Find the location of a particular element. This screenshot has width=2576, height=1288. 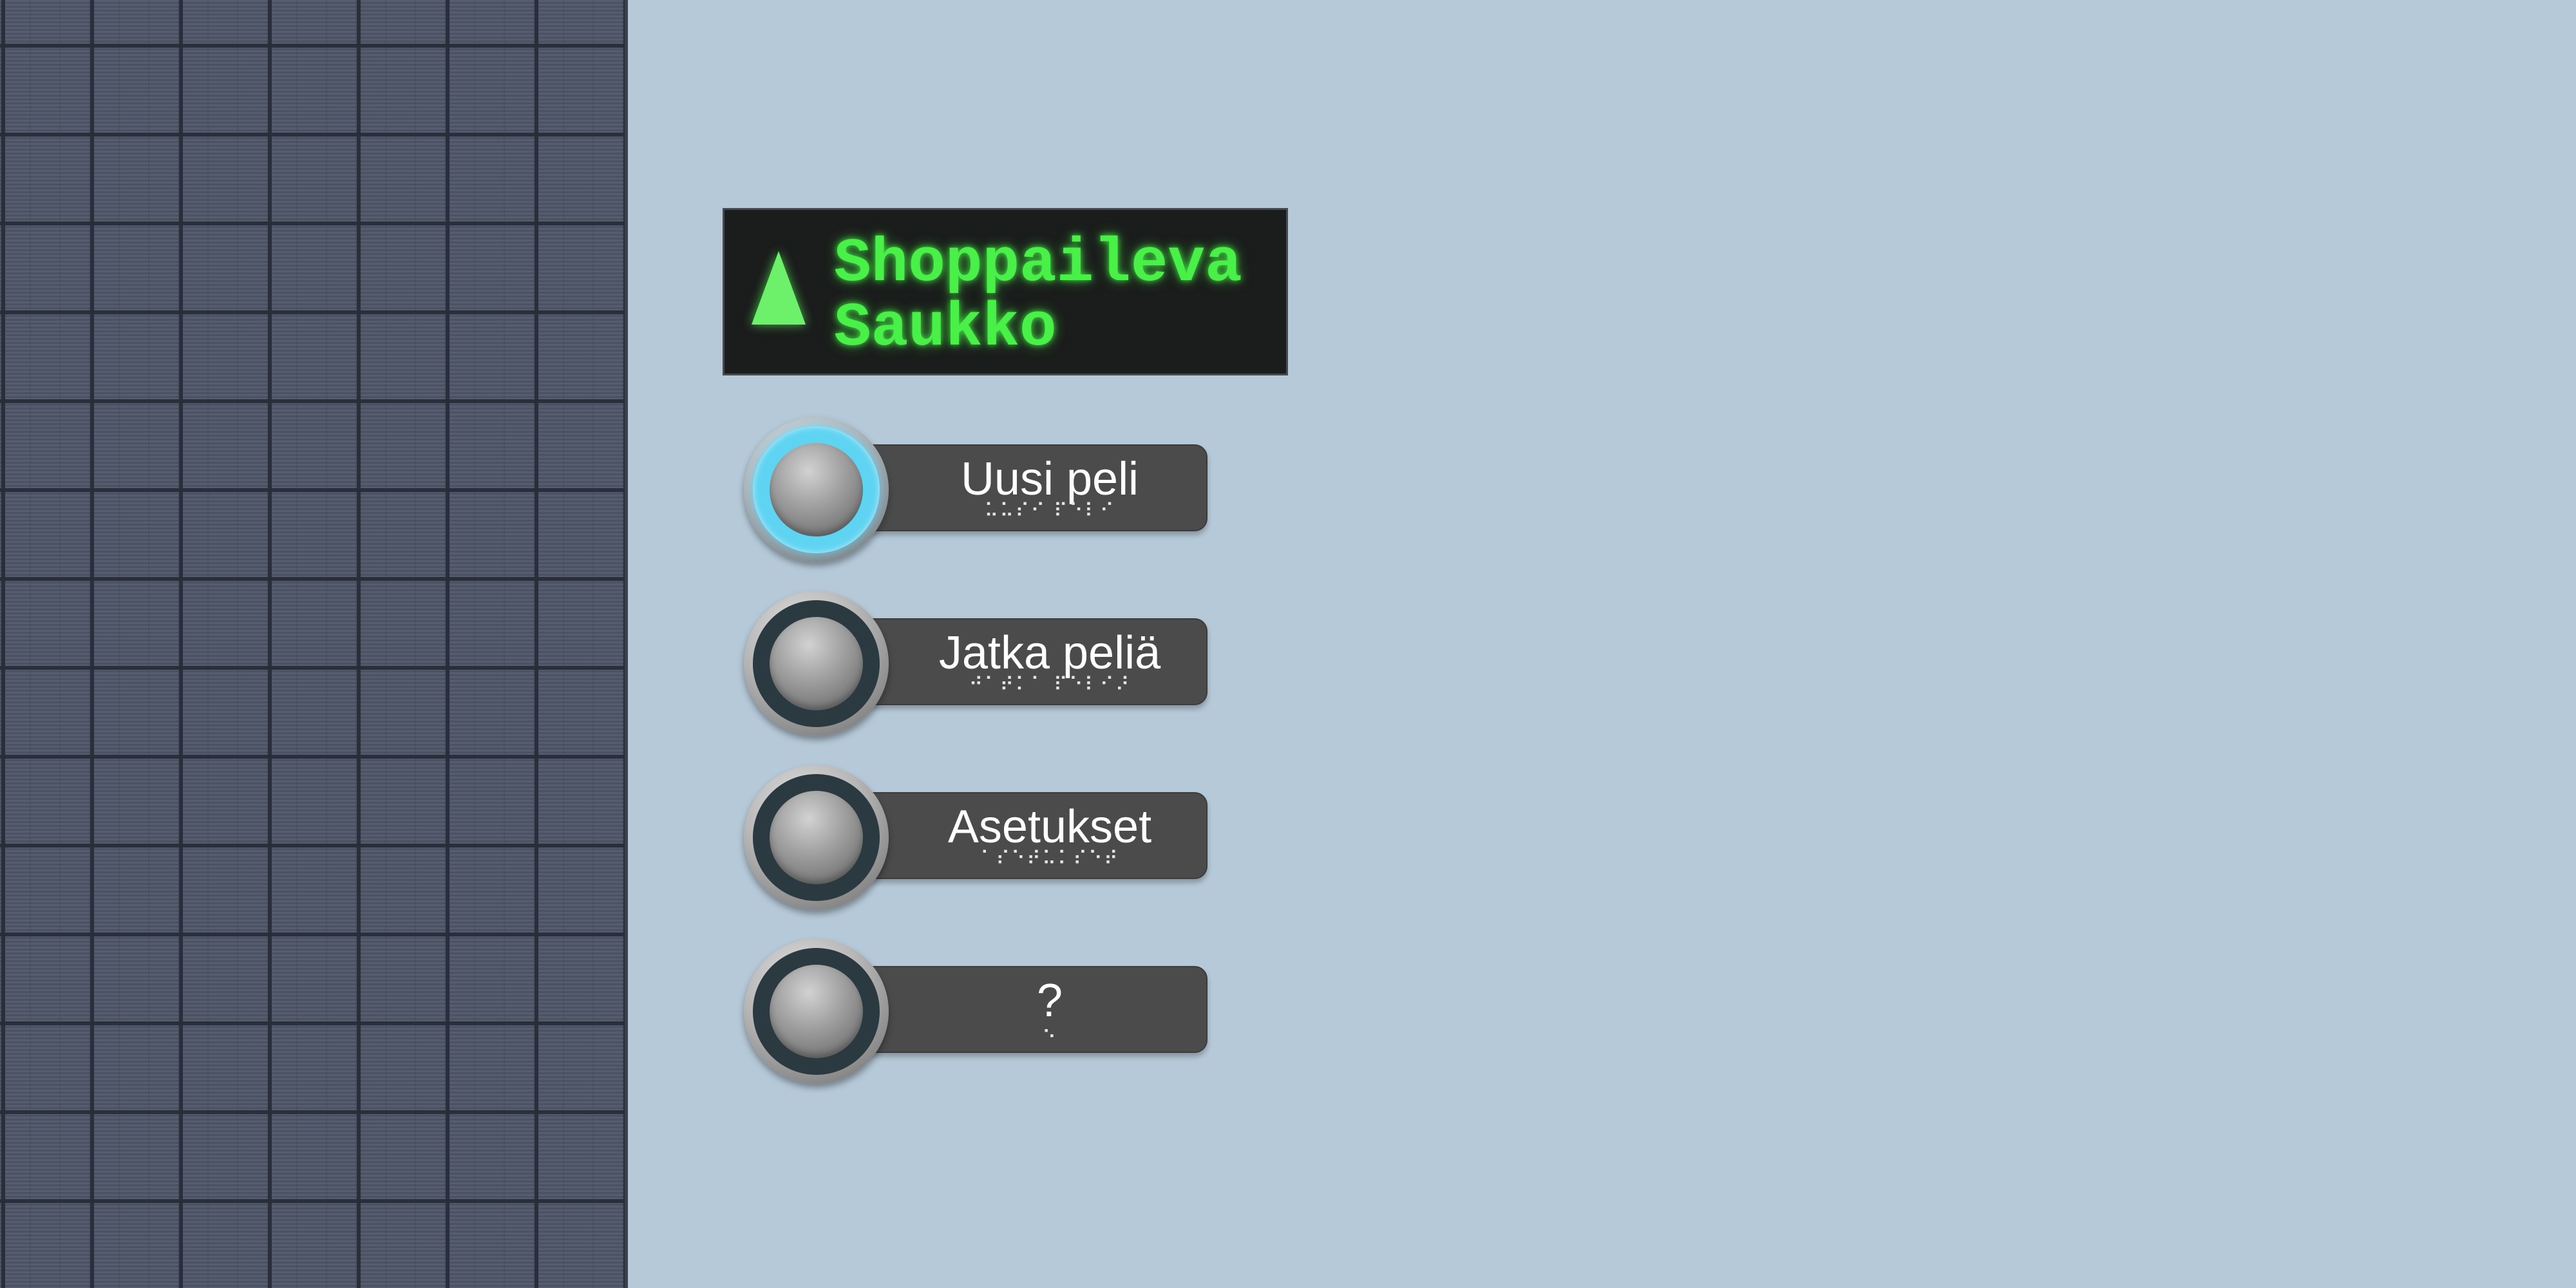

menu-braille-label: ⠥⠥⠎⠊ ⠏⠑⠇⠊ is located at coordinates (1049, 511).